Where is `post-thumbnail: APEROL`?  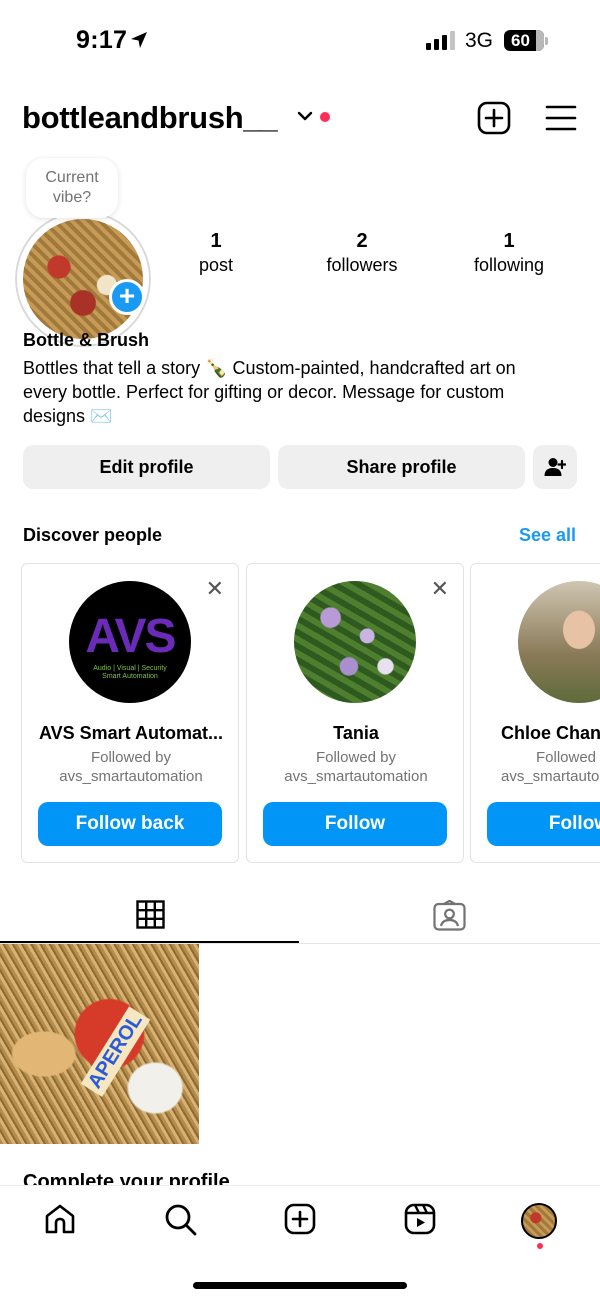
post-thumbnail: APEROL is located at coordinates (99, 1044).